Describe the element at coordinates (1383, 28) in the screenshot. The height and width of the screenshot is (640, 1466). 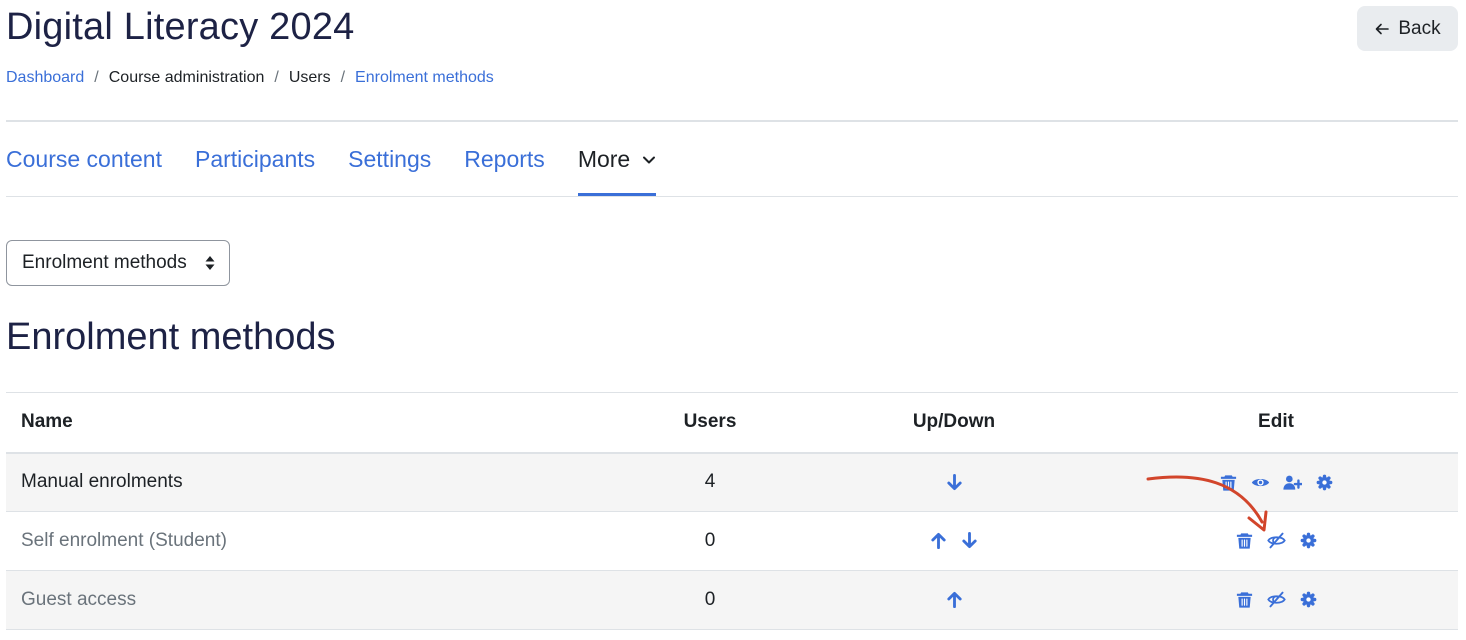
I see `arrow-left-icon` at that location.